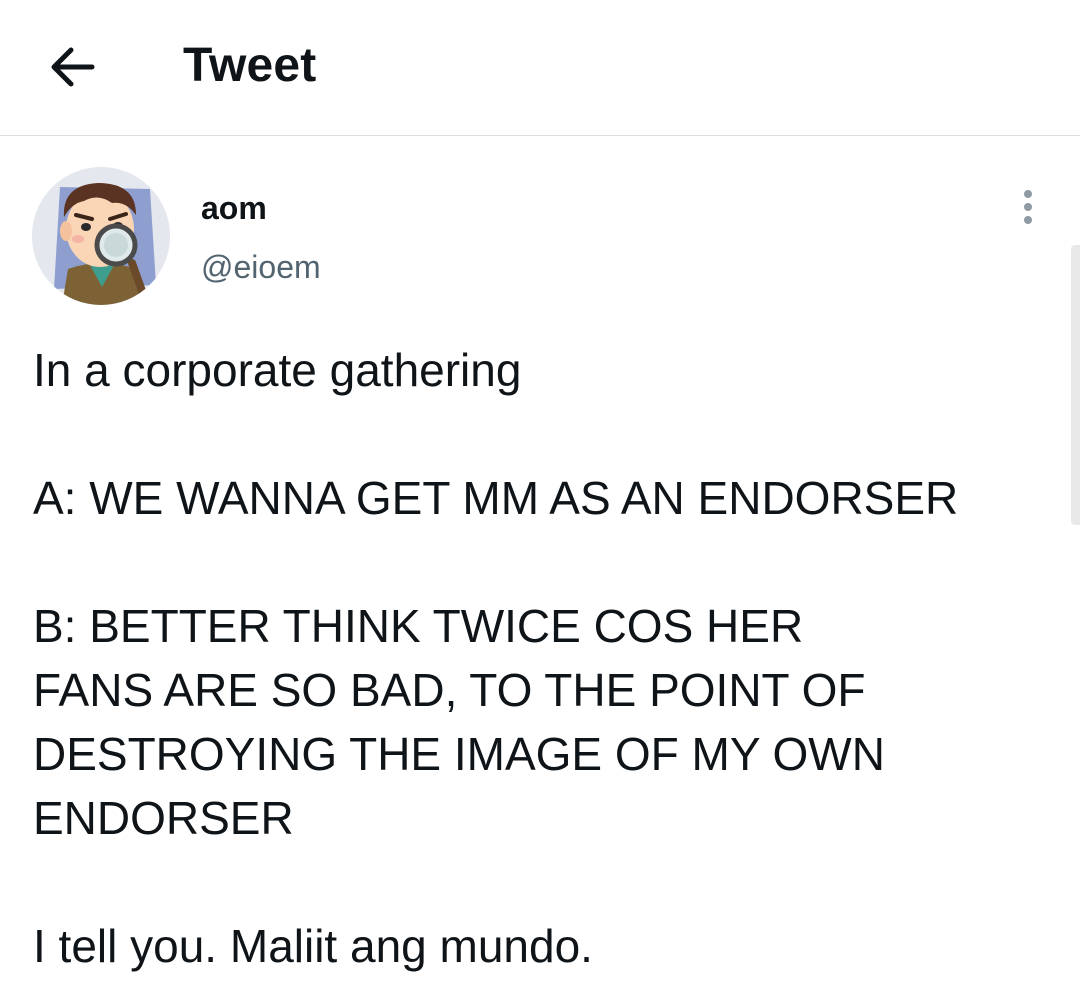  I want to click on cartoon-detective-avatar, so click(101, 236).